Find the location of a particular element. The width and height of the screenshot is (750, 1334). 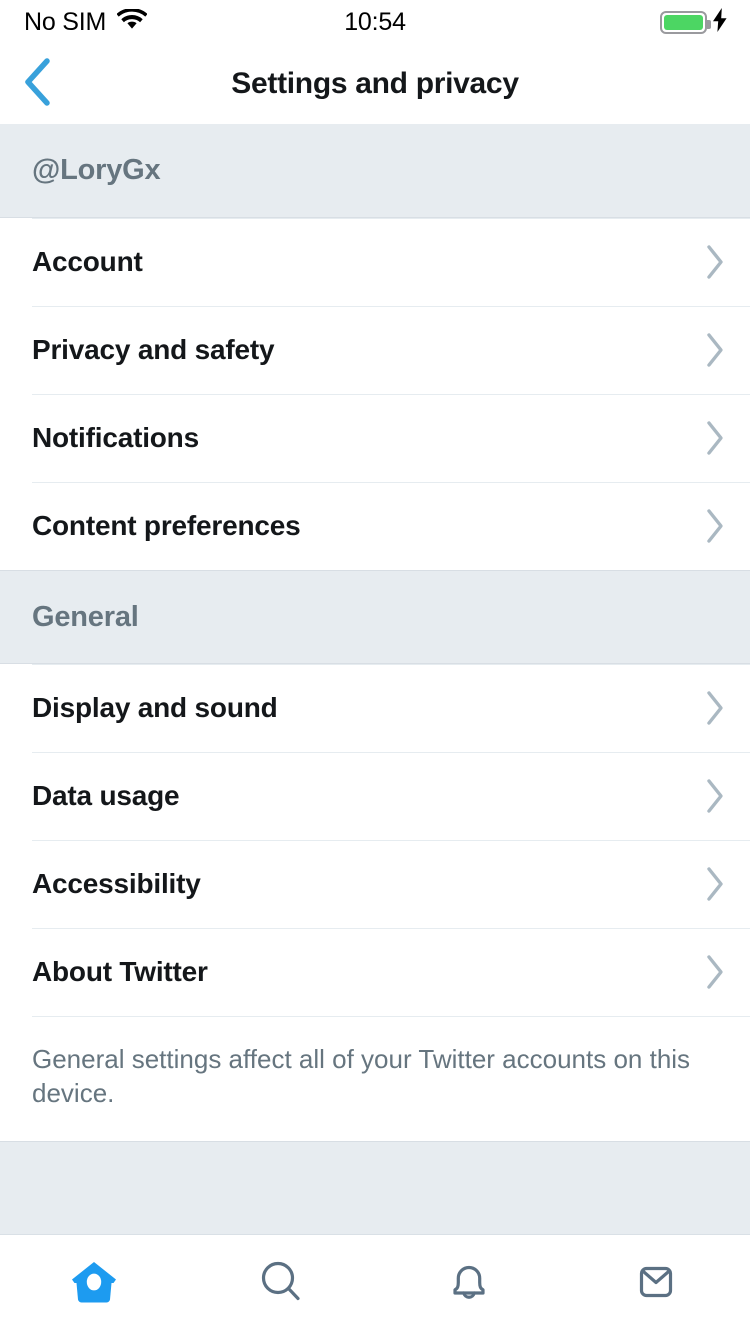

settings-row-data-usage: Data usage is located at coordinates (375, 796).